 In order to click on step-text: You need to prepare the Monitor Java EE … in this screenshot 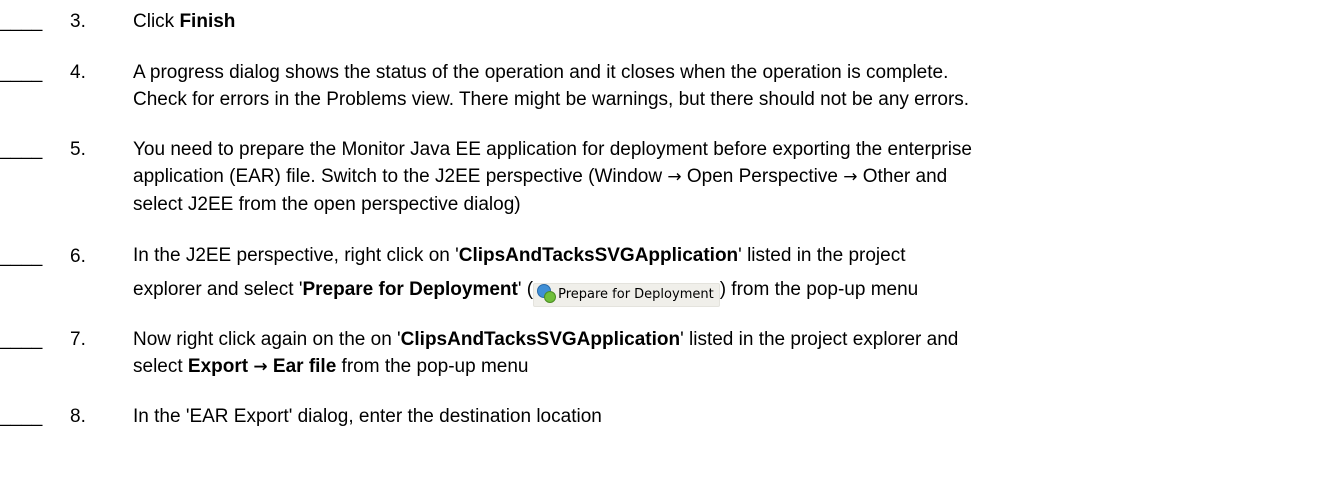, I will do `click(552, 177)`.